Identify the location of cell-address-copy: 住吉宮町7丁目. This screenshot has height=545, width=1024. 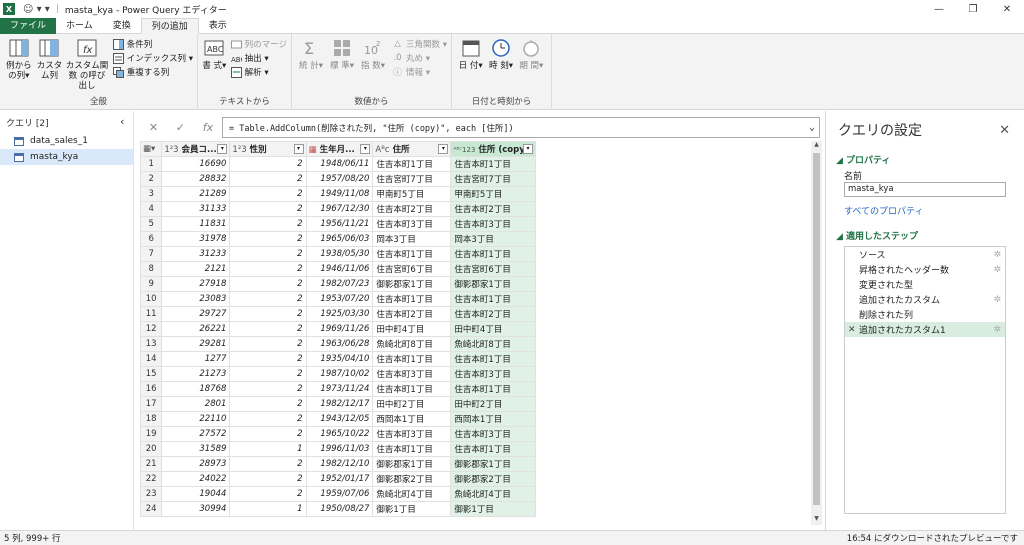
(493, 179).